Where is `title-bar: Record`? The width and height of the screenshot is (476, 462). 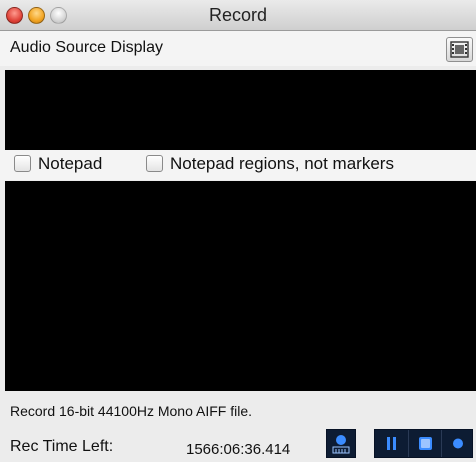
title-bar: Record is located at coordinates (238, 15).